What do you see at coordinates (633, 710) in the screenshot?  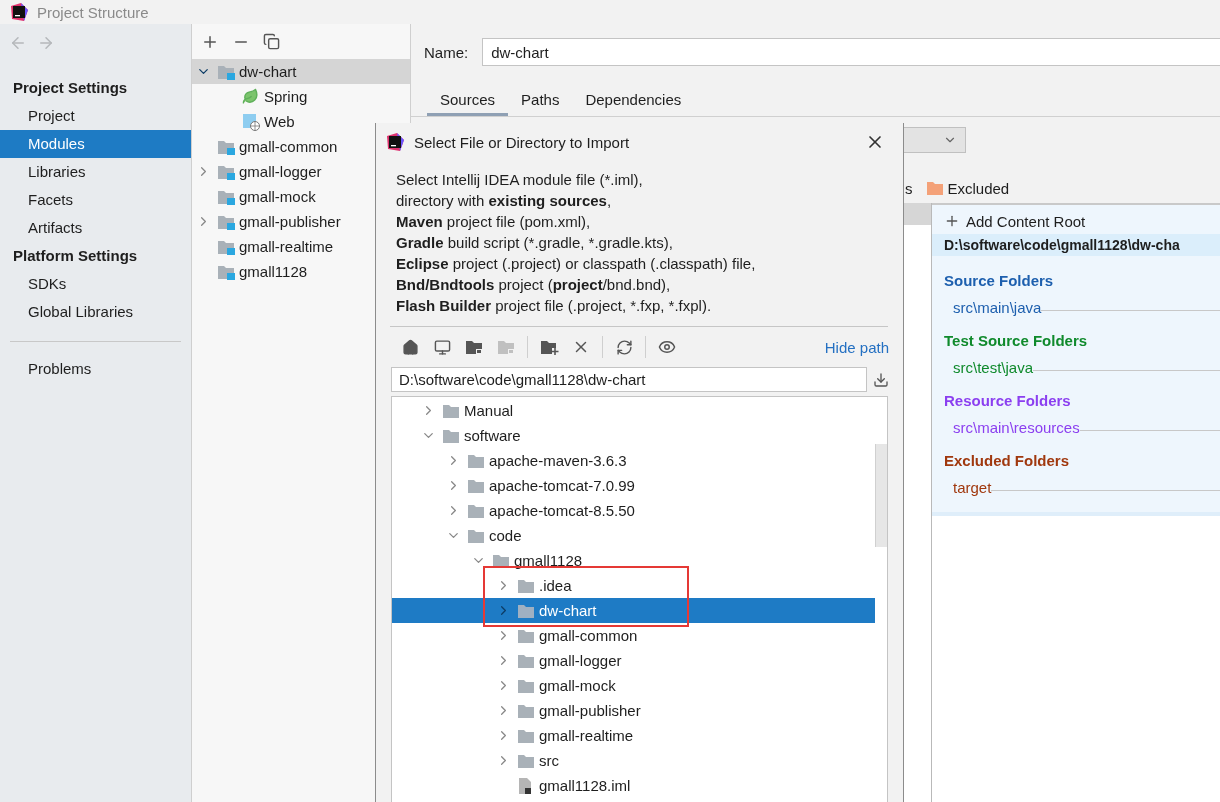 I see `tree-row: gmall-publisher` at bounding box center [633, 710].